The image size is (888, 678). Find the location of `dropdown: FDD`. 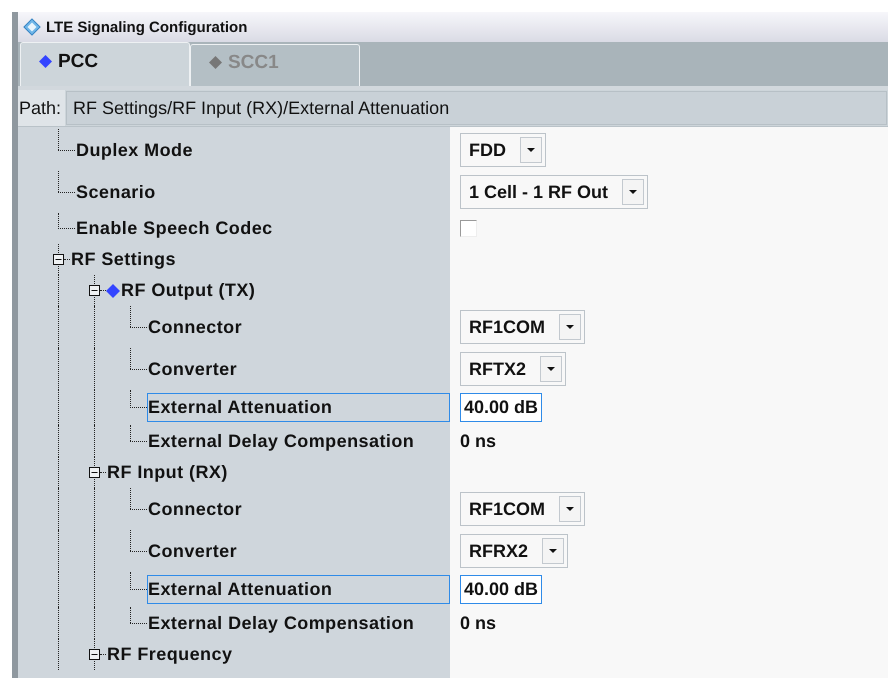

dropdown: FDD is located at coordinates (503, 150).